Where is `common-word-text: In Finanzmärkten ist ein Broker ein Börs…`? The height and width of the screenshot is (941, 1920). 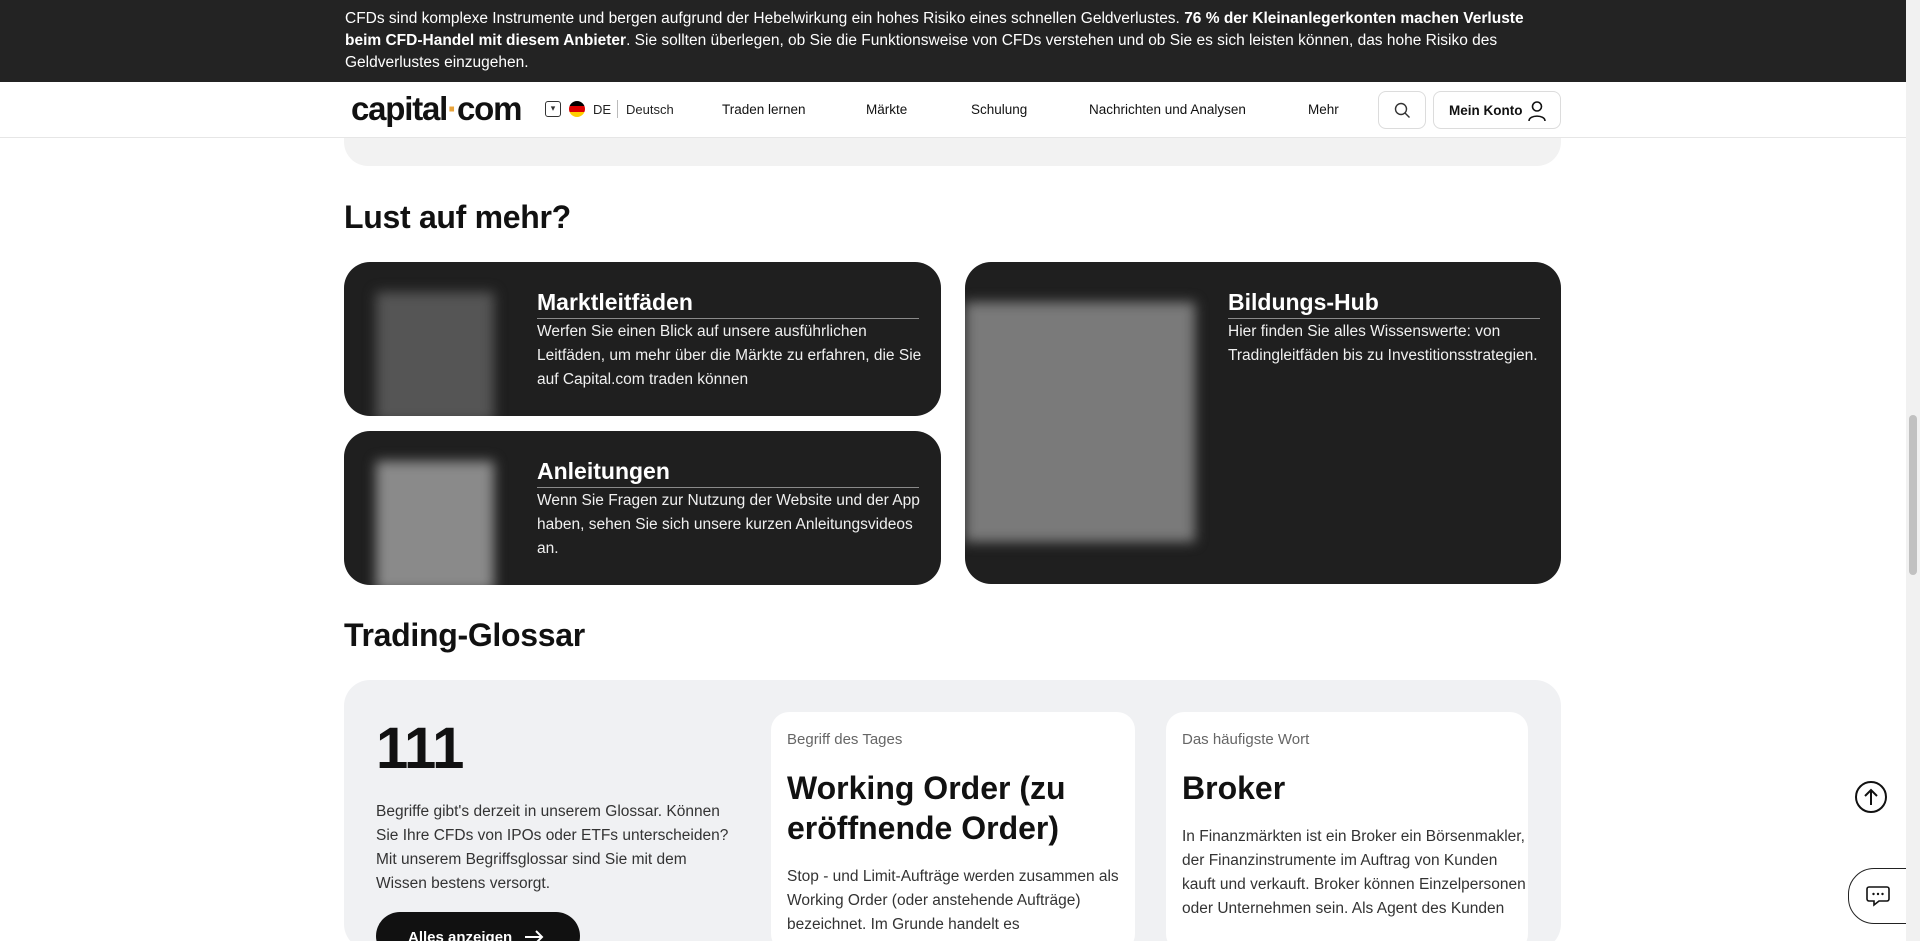 common-word-text: In Finanzmärkten ist ein Broker ein Börs… is located at coordinates (1354, 872).